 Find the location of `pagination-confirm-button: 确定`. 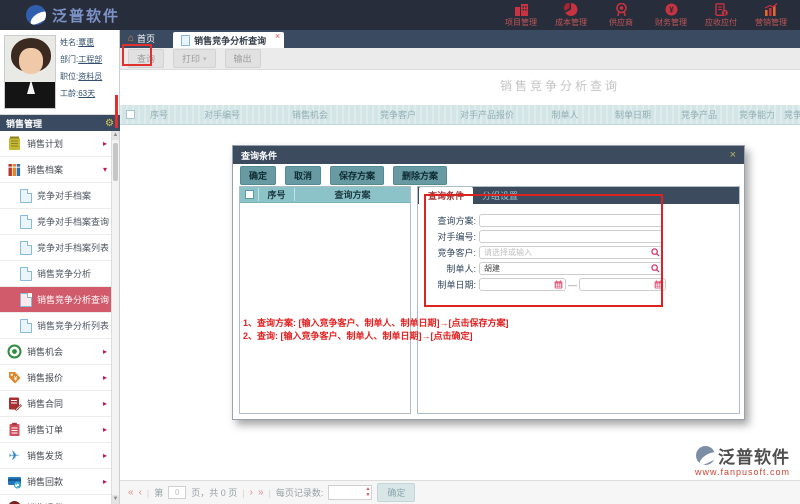

pagination-confirm-button: 确定 is located at coordinates (396, 492).